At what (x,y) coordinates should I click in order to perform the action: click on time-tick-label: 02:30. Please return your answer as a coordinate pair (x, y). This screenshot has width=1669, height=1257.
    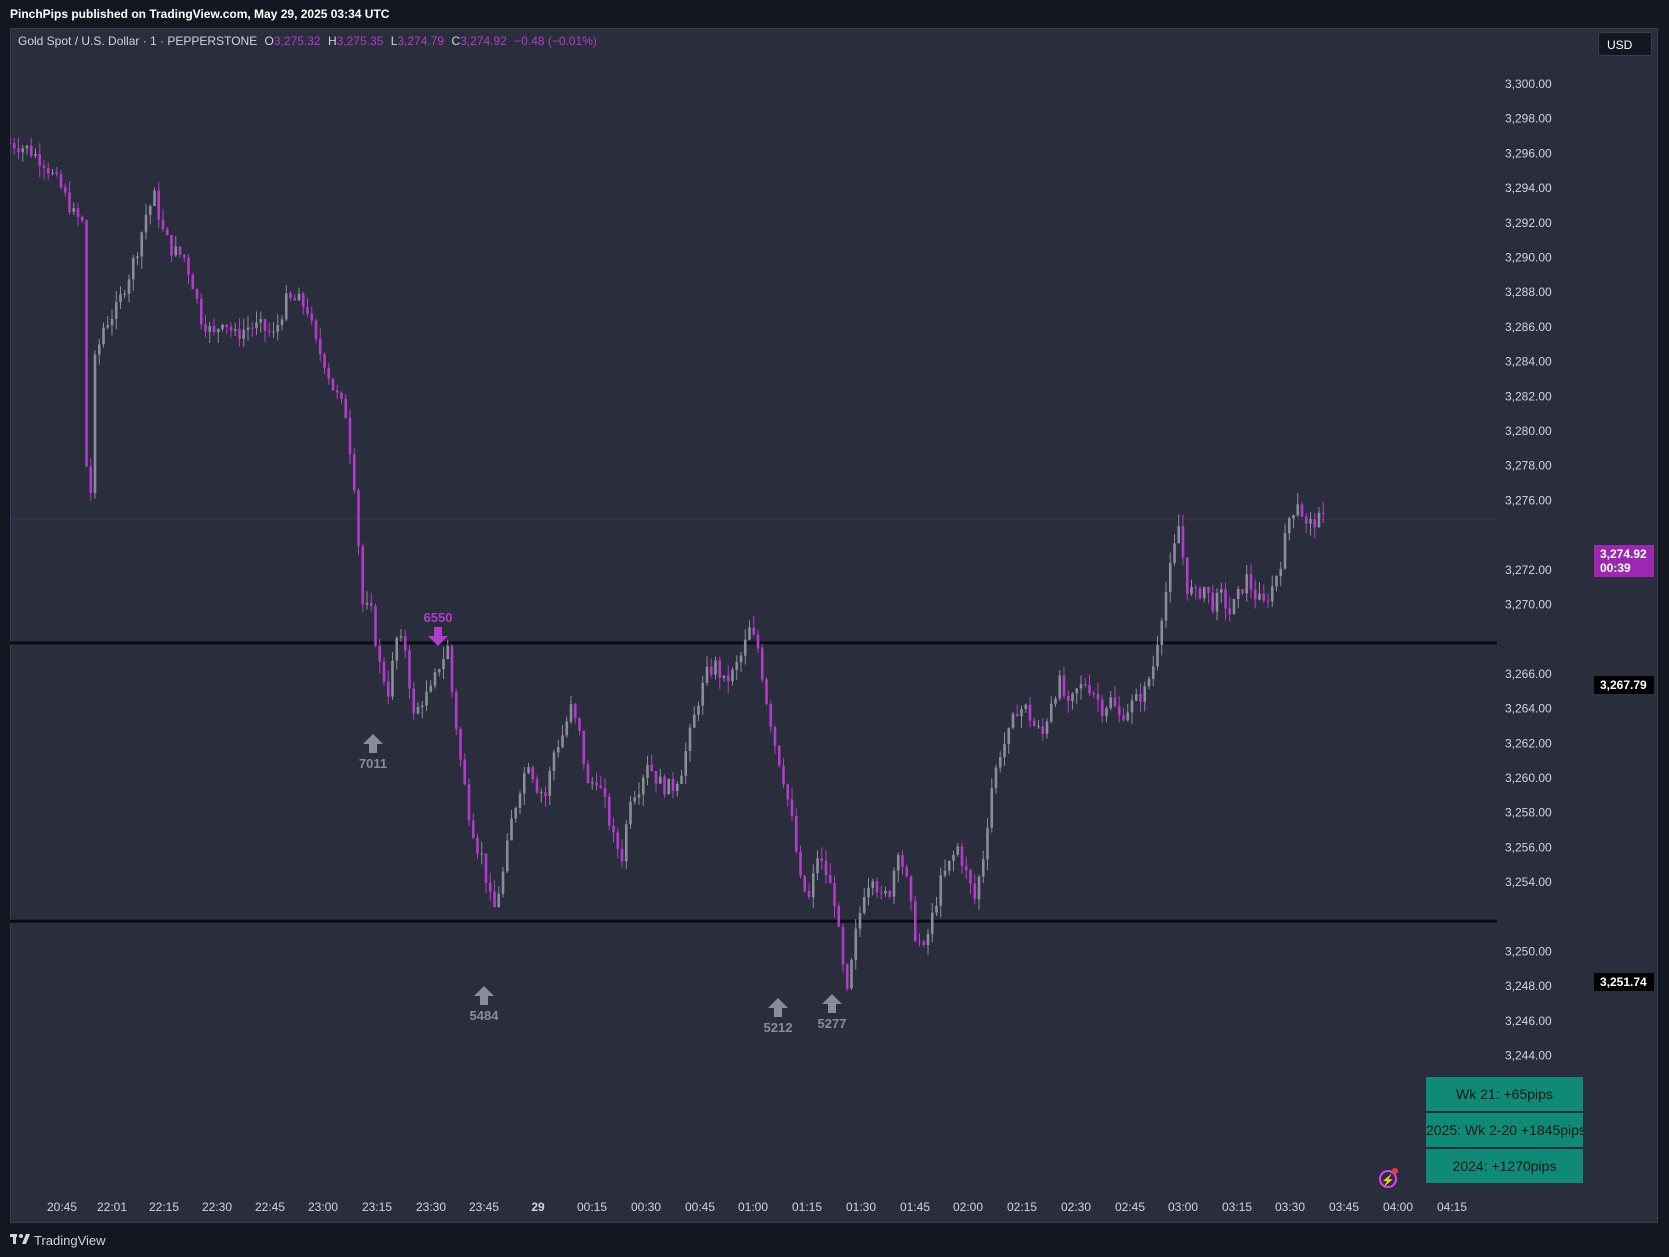
    Looking at the image, I should click on (1076, 1207).